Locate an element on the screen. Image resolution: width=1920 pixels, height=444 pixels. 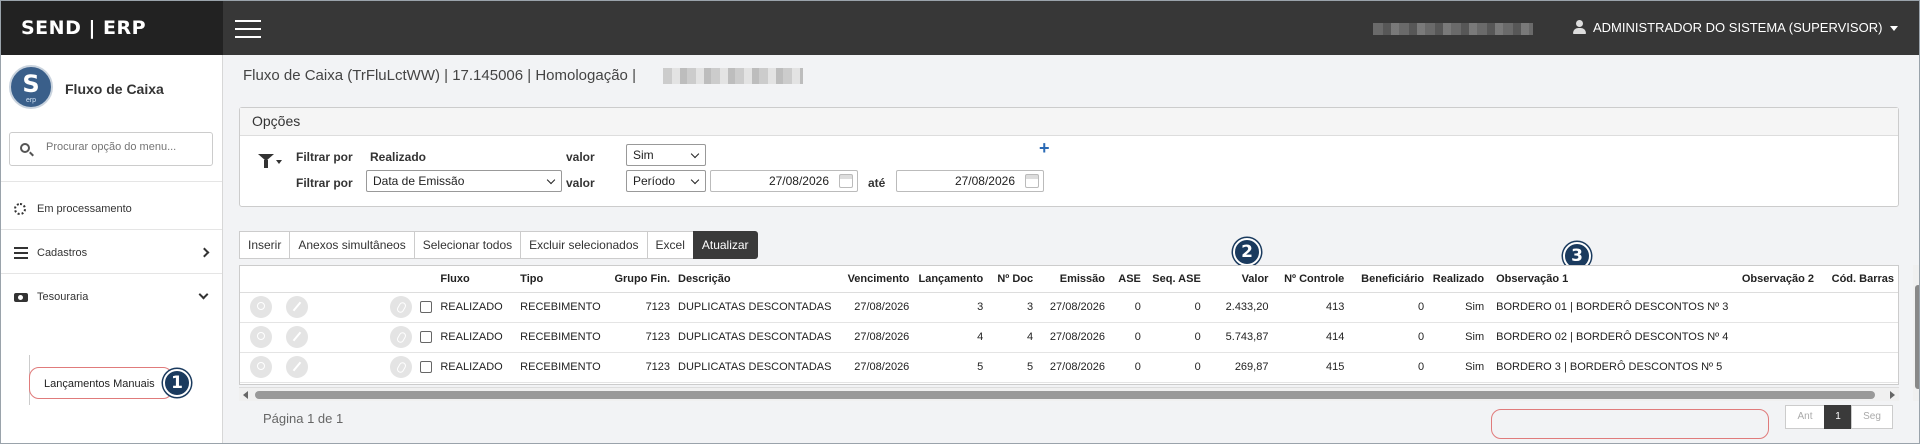
hamburger-menu-icon is located at coordinates (248, 29).